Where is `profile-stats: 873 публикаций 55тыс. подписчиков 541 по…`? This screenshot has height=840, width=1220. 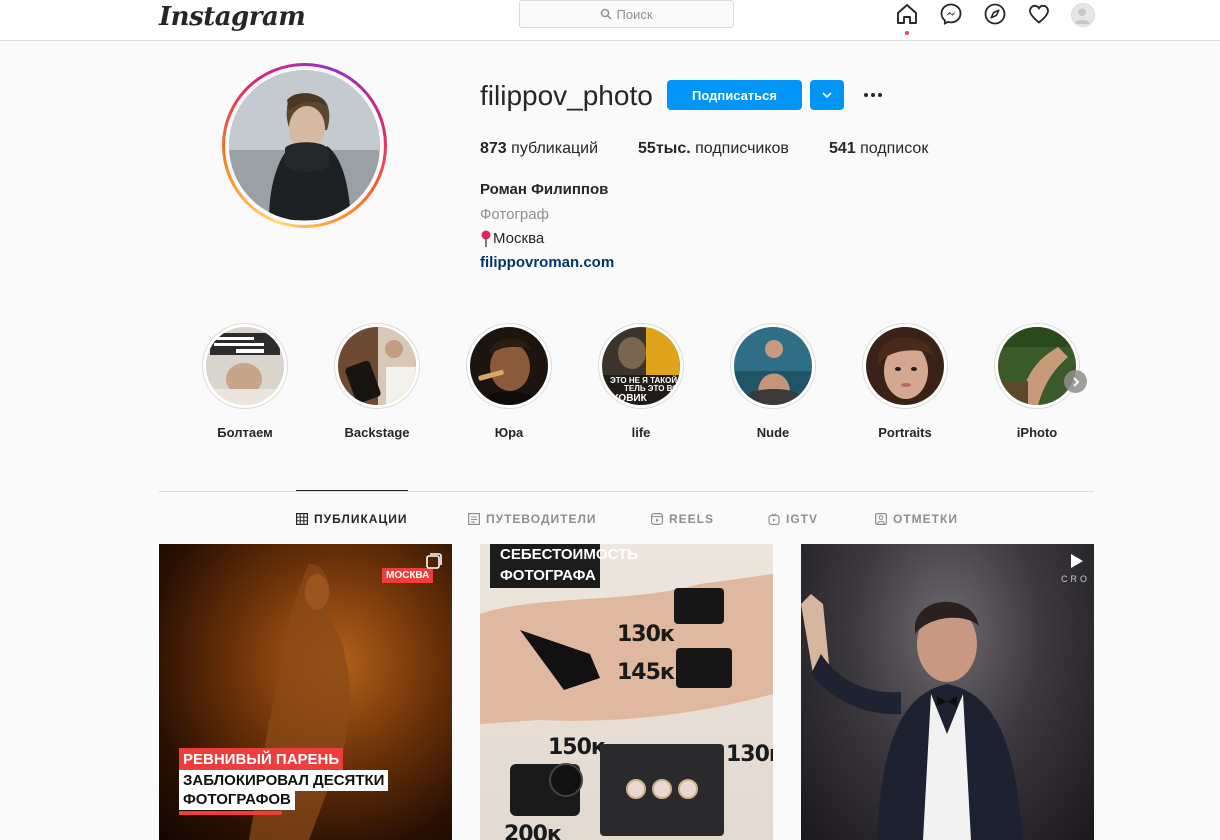
profile-stats: 873 публикаций 55тыс. подписчиков 541 по… is located at coordinates (724, 149).